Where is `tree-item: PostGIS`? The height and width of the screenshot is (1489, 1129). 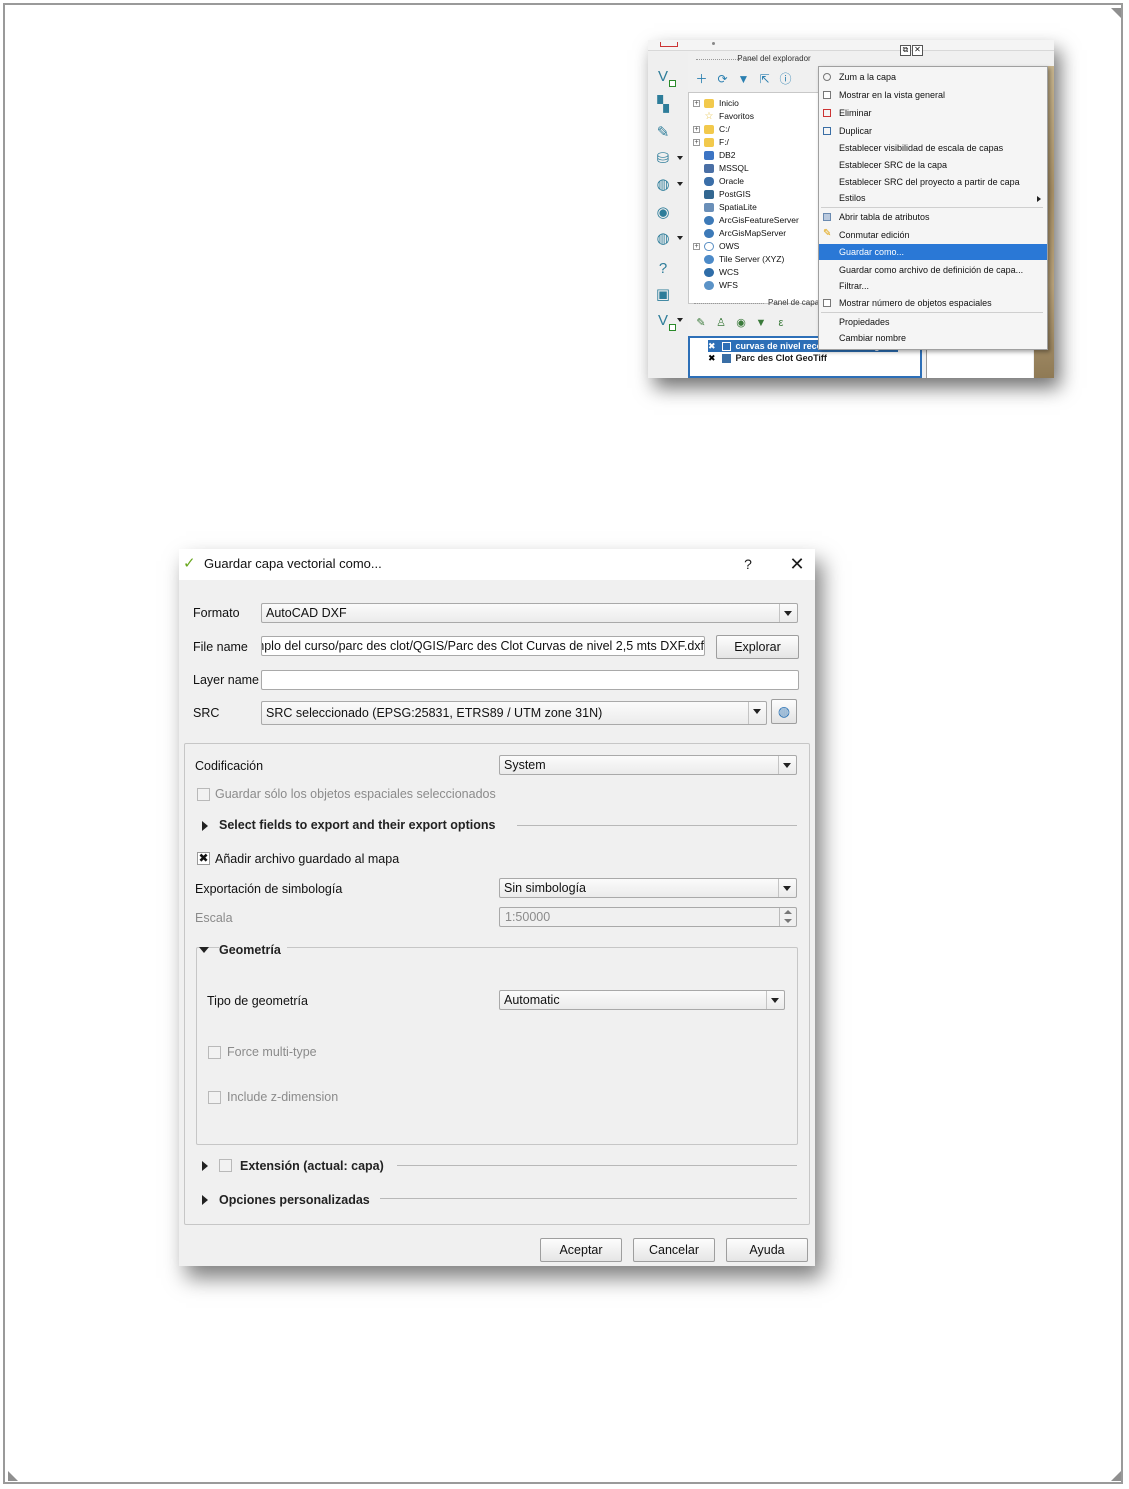 tree-item: PostGIS is located at coordinates (722, 194).